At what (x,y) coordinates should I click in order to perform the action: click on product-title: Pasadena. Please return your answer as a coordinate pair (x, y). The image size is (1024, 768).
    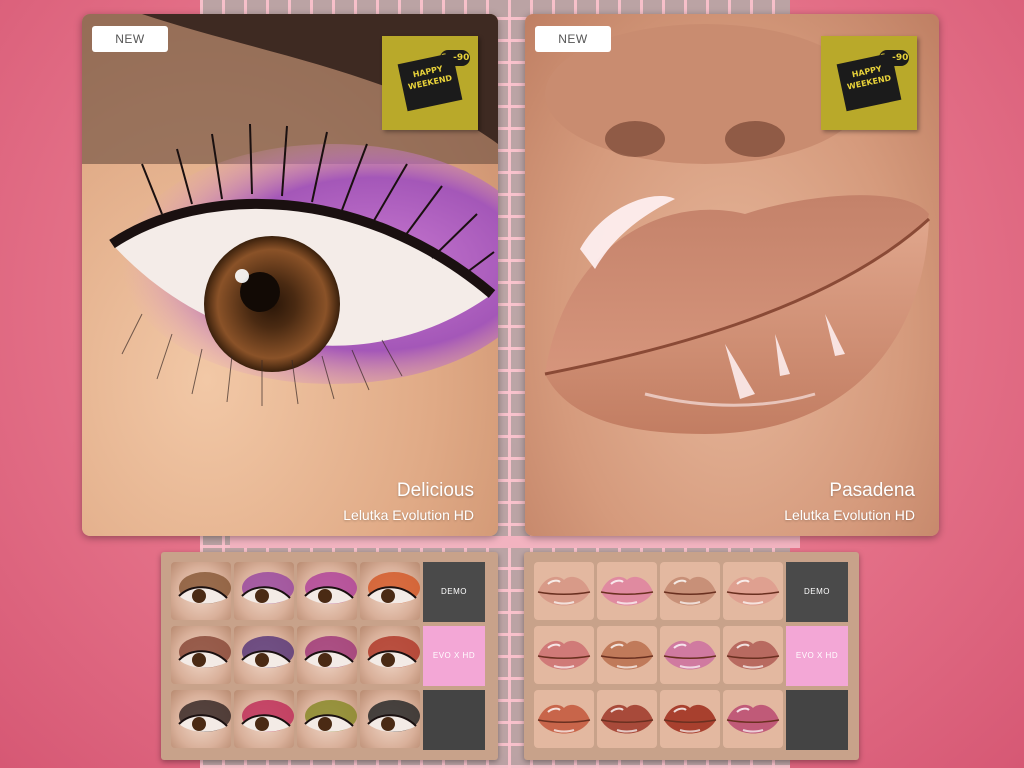
    Looking at the image, I should click on (872, 490).